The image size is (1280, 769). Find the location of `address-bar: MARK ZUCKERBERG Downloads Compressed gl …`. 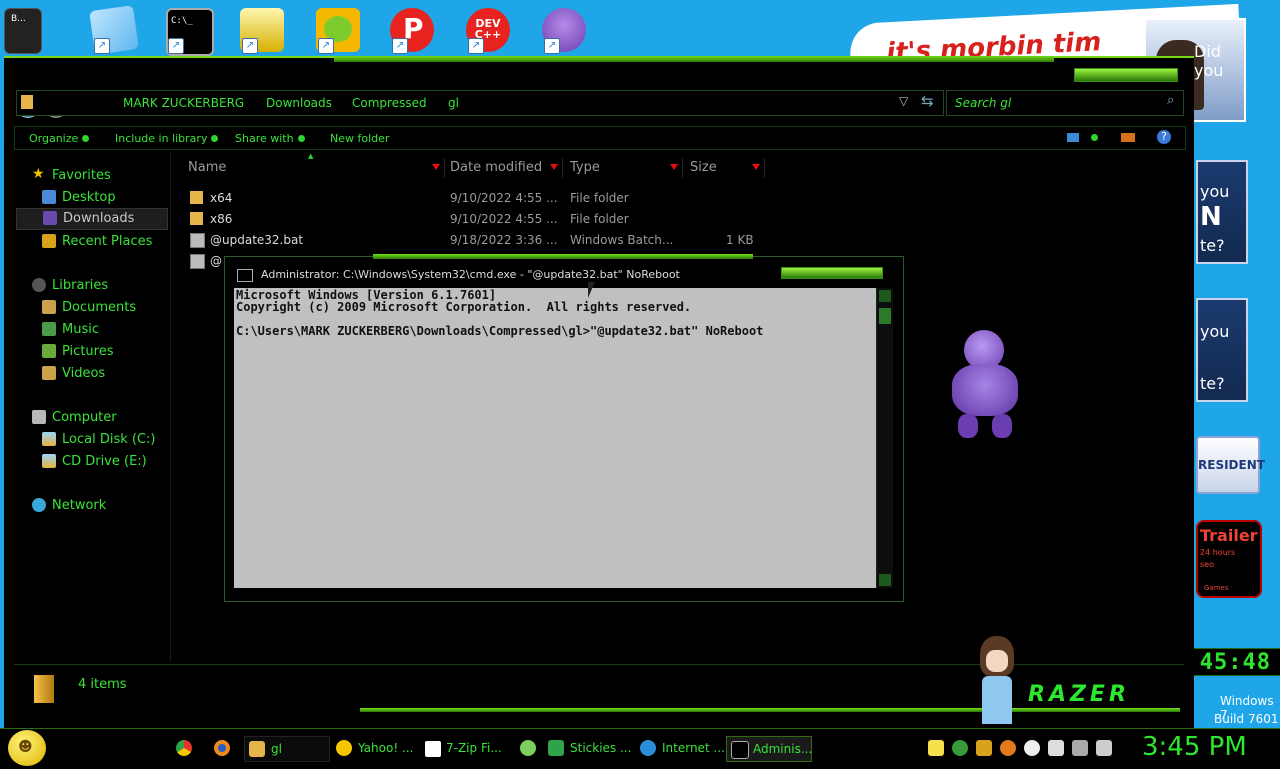

address-bar: MARK ZUCKERBERG Downloads Compressed gl … is located at coordinates (480, 103).